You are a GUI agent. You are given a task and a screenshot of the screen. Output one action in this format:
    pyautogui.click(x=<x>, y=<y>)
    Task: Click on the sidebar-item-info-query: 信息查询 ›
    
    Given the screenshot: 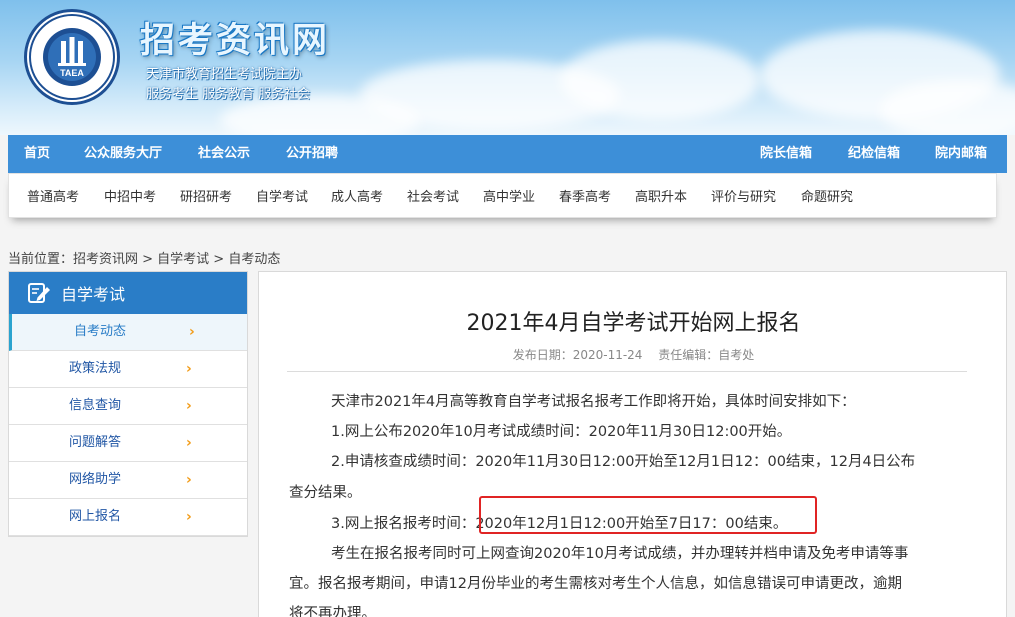 What is the action you would take?
    pyautogui.click(x=128, y=406)
    